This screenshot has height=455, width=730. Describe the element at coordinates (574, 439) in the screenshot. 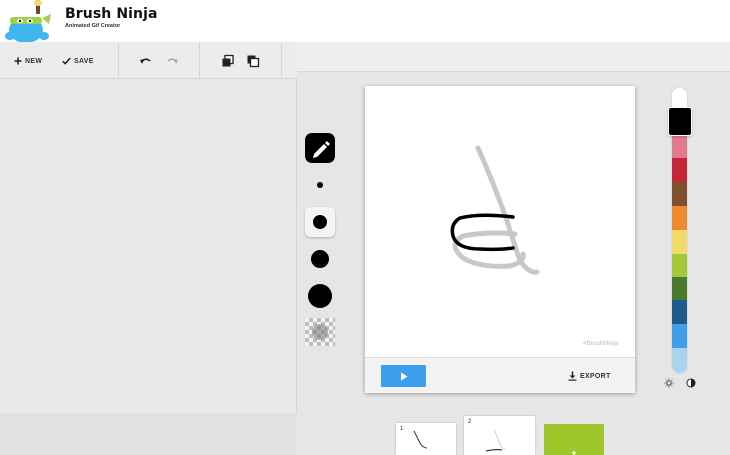

I see `add-frame-button` at that location.